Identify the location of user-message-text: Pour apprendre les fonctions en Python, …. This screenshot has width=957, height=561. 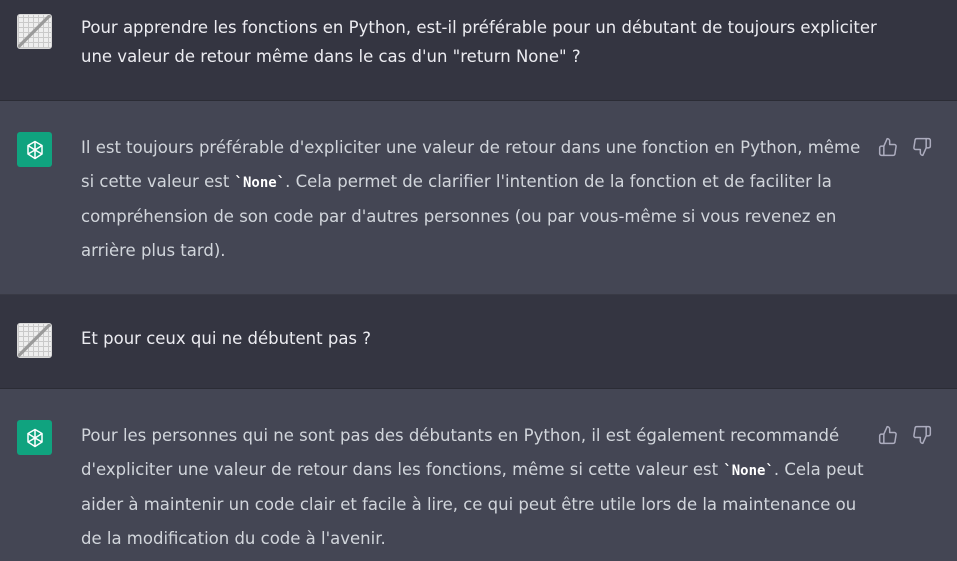
(479, 42).